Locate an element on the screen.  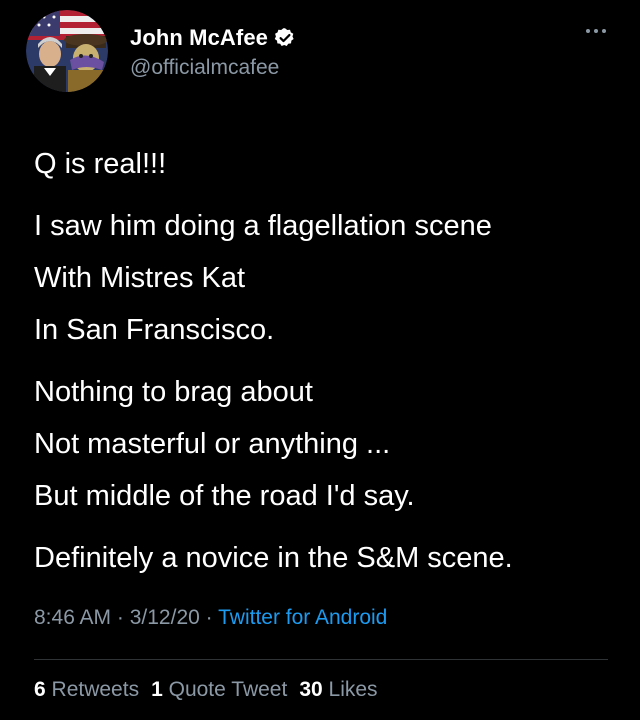
quotes-stat: 1 Quote Tweet is located at coordinates (219, 689).